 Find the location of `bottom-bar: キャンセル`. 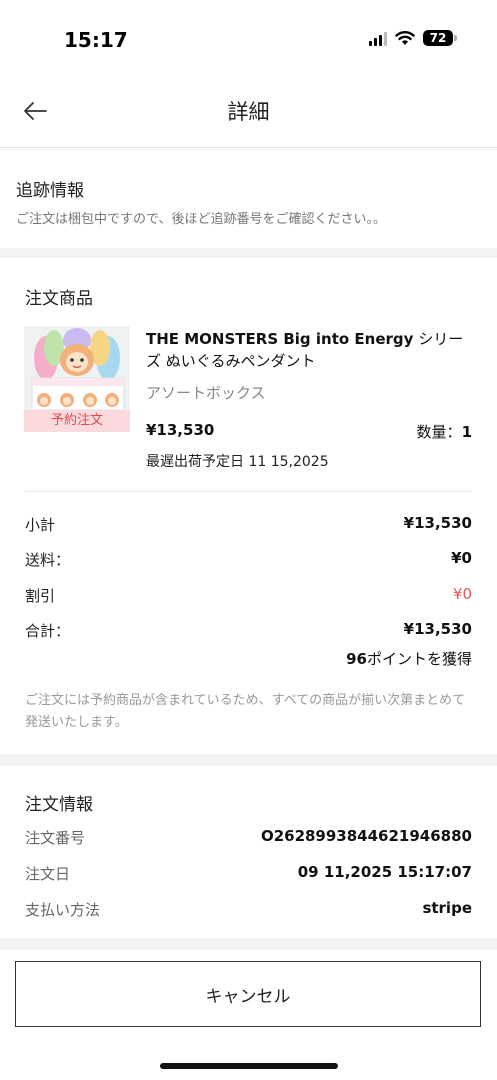

bottom-bar: キャンセル is located at coordinates (248, 1015).